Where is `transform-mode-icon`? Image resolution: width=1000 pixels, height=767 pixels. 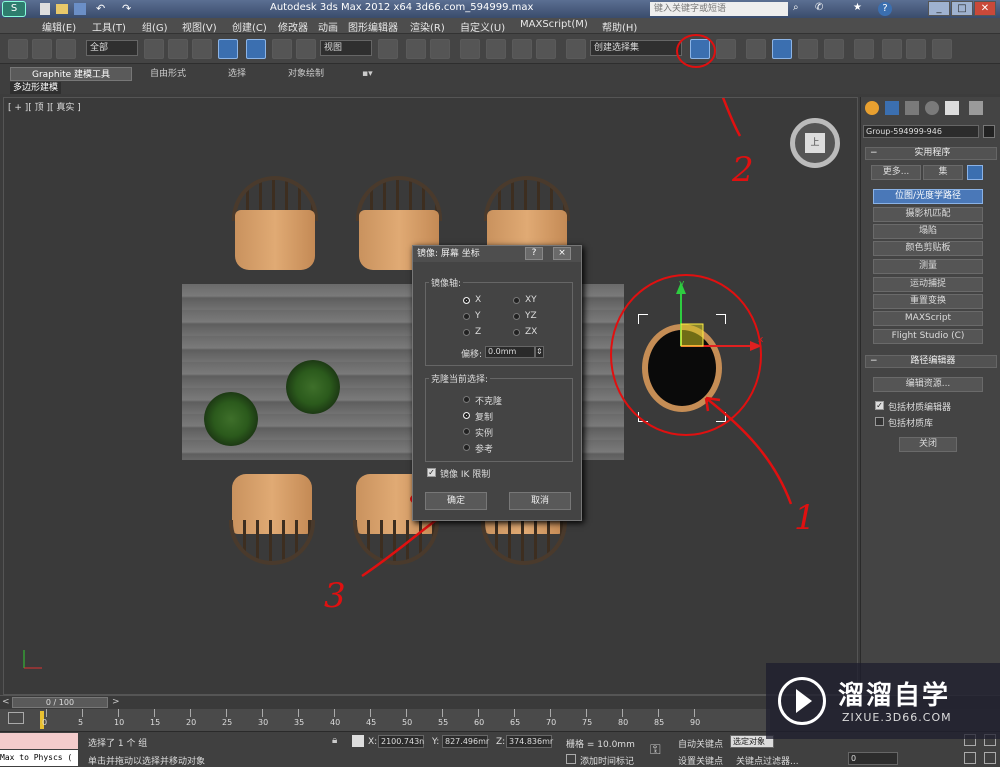
transform-mode-icon is located at coordinates (358, 741).